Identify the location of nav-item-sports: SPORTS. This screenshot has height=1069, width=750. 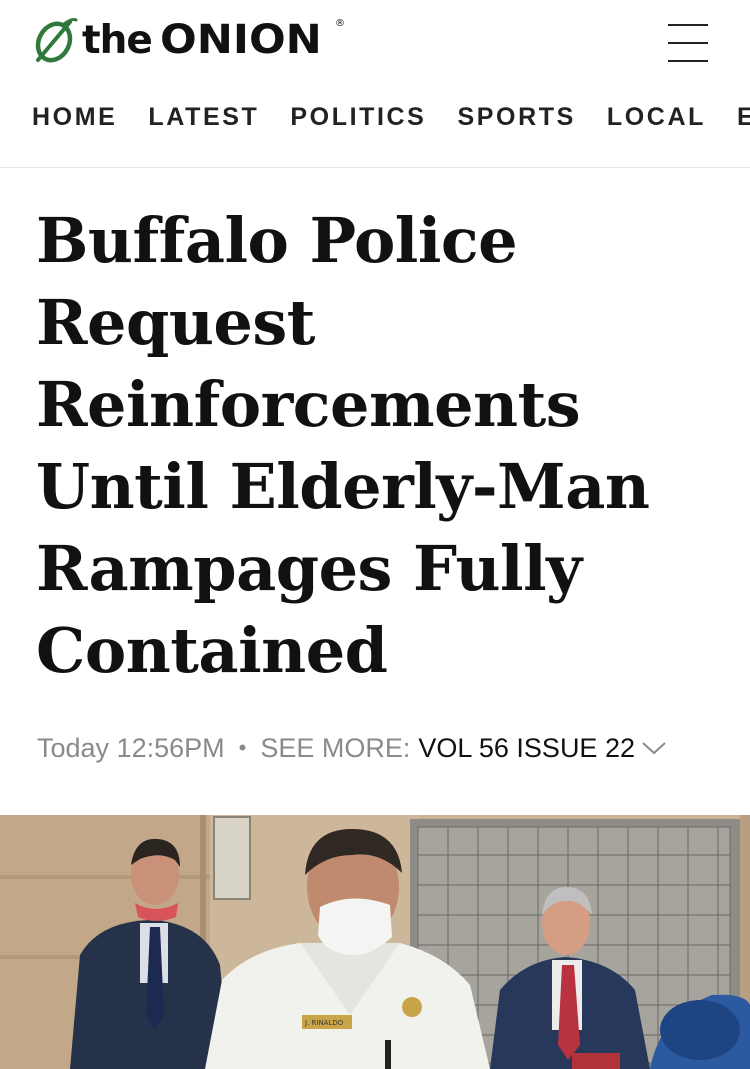
(516, 117).